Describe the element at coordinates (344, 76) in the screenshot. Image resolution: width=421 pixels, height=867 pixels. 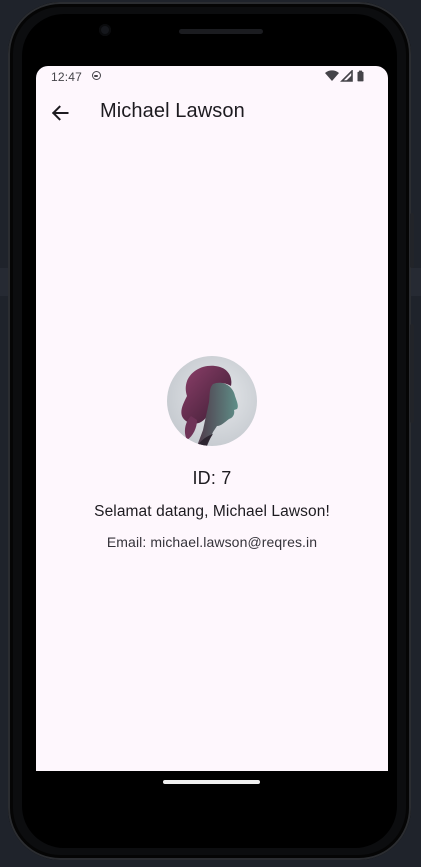
I see `status-icons` at that location.